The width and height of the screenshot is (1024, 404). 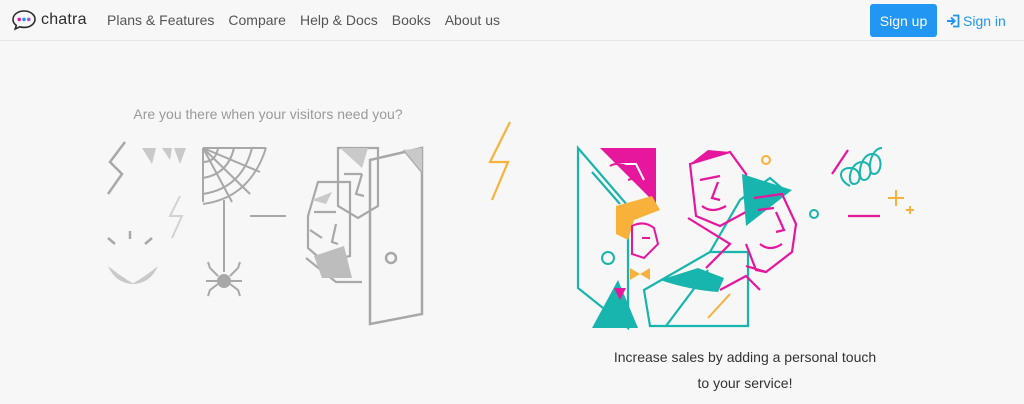 I want to click on chat-bubble-dots-icon, so click(x=24, y=20).